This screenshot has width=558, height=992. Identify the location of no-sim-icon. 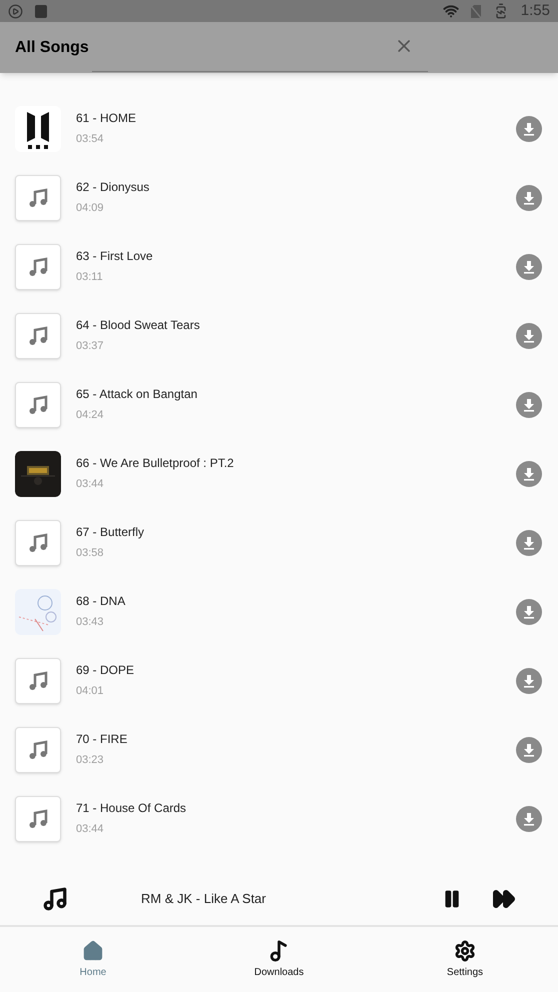
(475, 11).